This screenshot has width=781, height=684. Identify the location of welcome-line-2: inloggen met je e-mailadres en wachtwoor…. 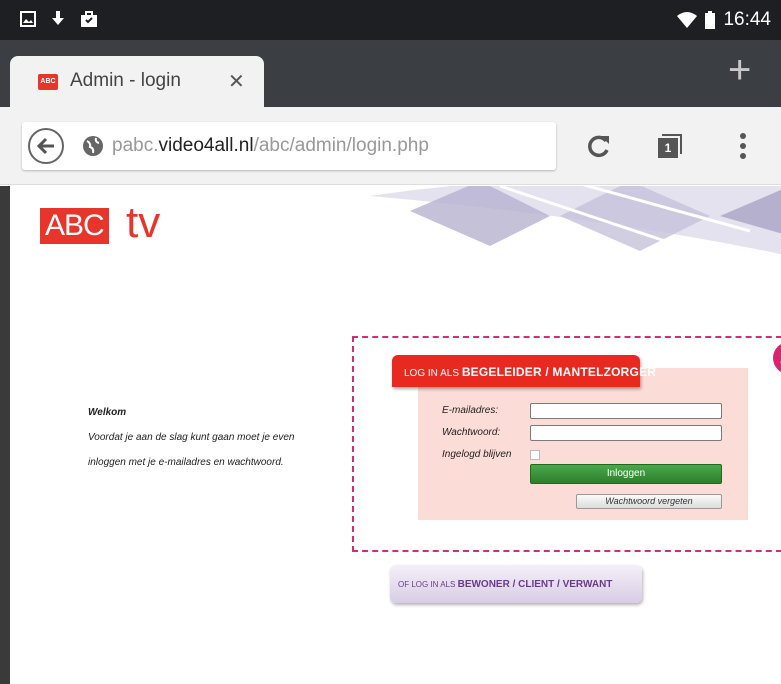
(186, 462).